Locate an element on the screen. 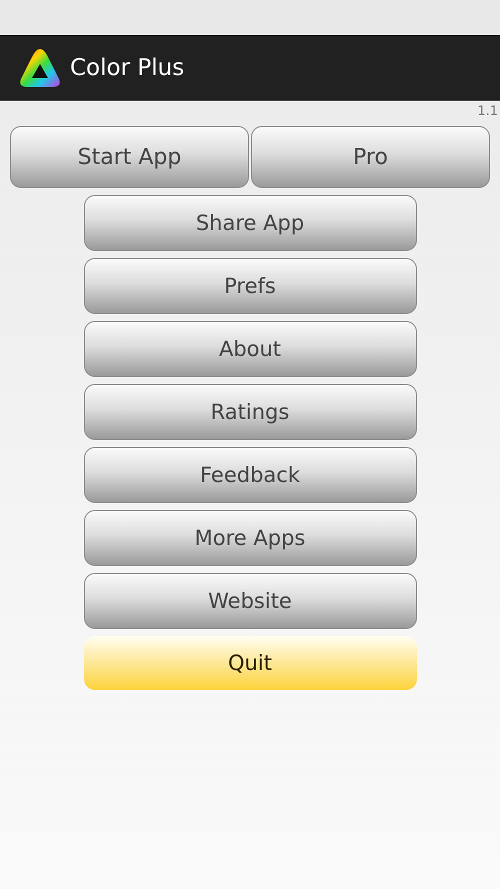 This screenshot has width=500, height=889. menu-button: Prefs is located at coordinates (250, 286).